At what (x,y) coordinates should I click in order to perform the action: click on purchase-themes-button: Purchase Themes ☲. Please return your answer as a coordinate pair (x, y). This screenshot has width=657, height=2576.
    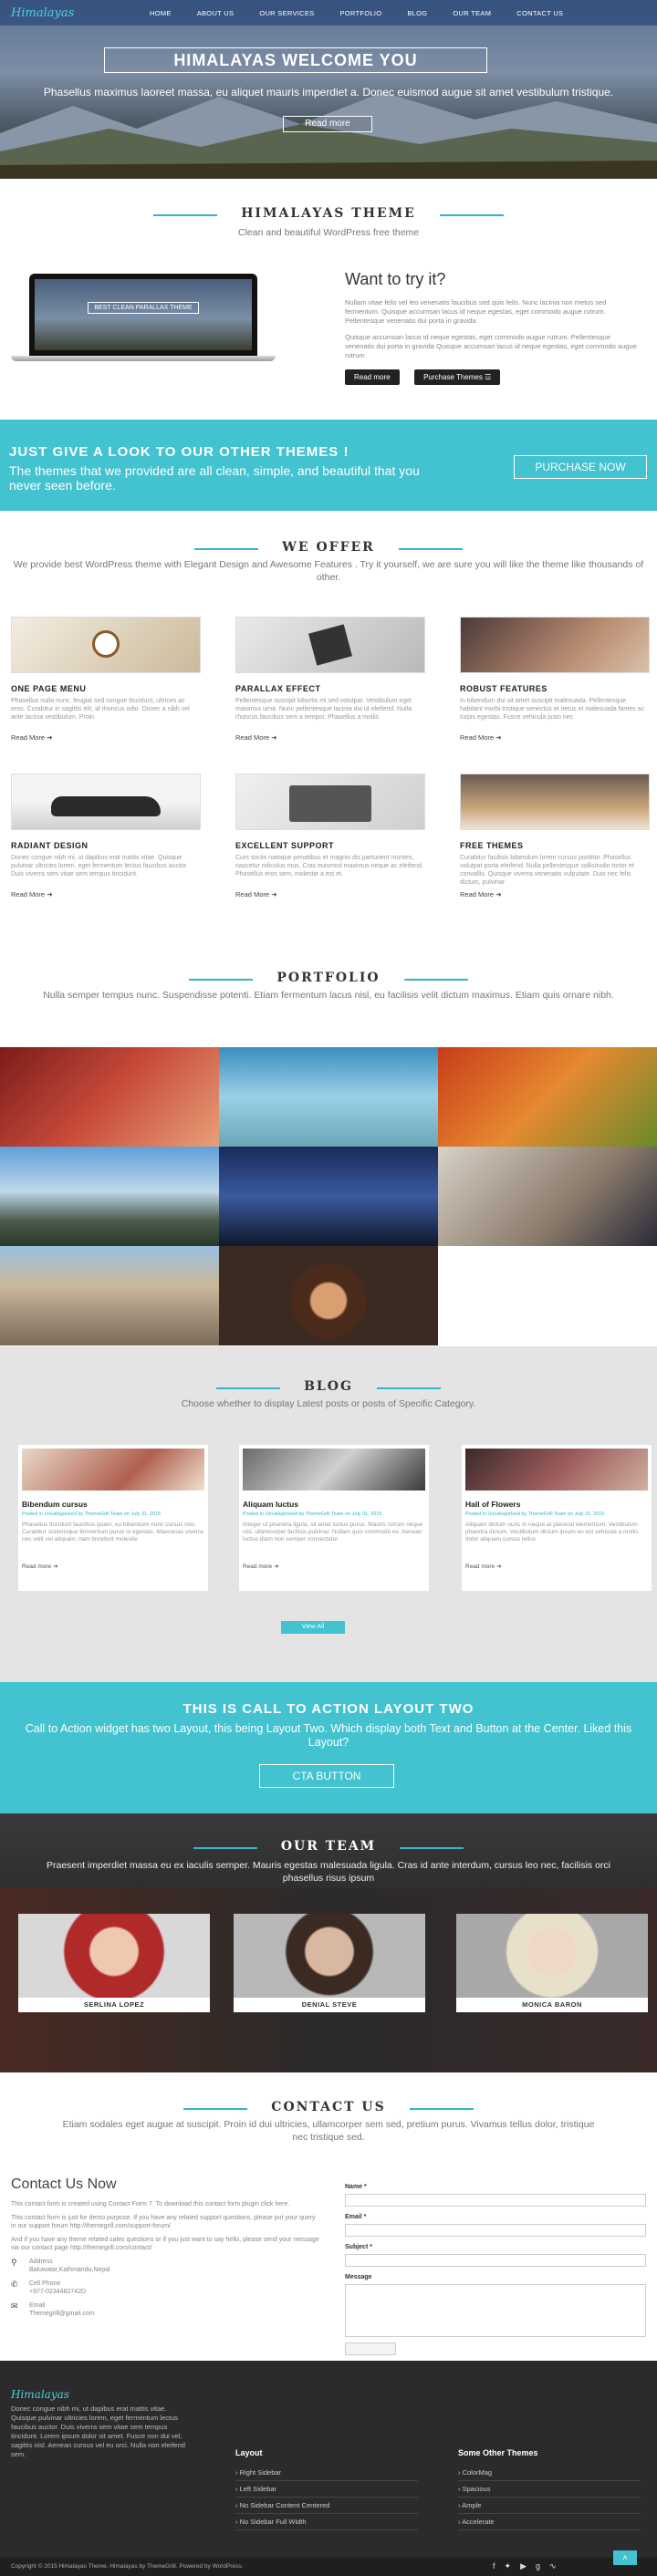
    Looking at the image, I should click on (457, 377).